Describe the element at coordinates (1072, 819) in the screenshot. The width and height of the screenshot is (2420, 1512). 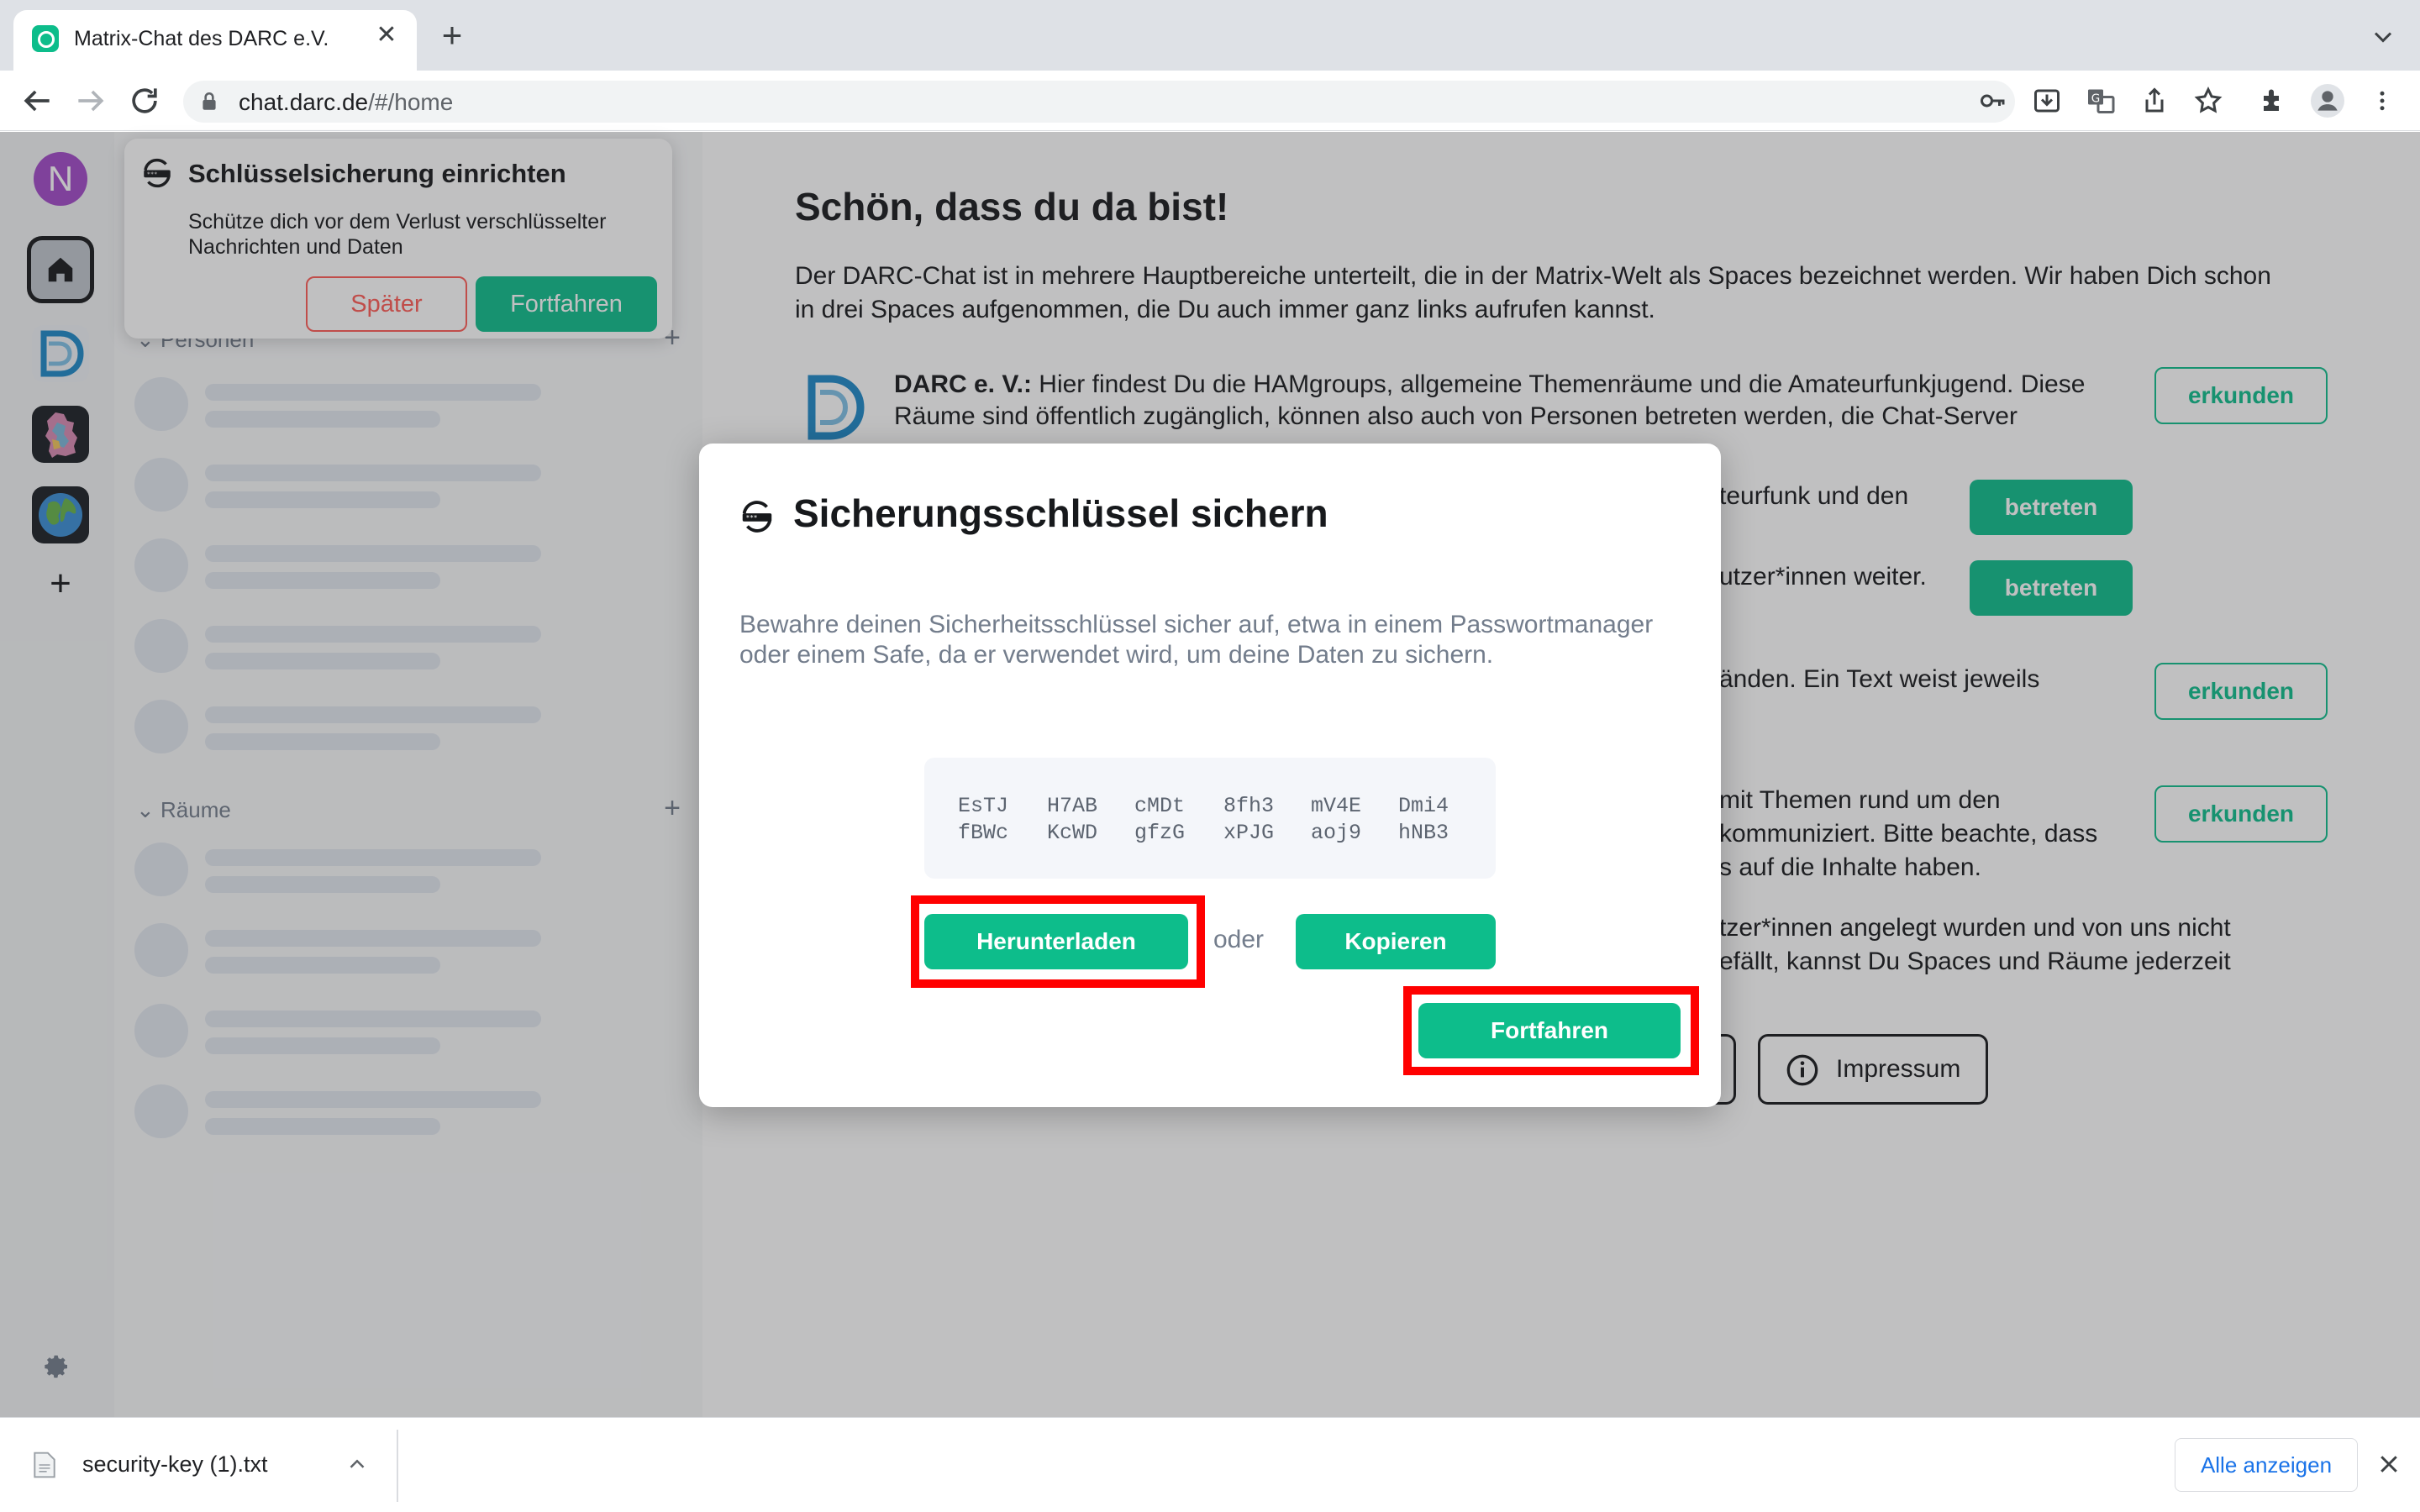
I see `key-chunk: H7AB KcWD` at that location.